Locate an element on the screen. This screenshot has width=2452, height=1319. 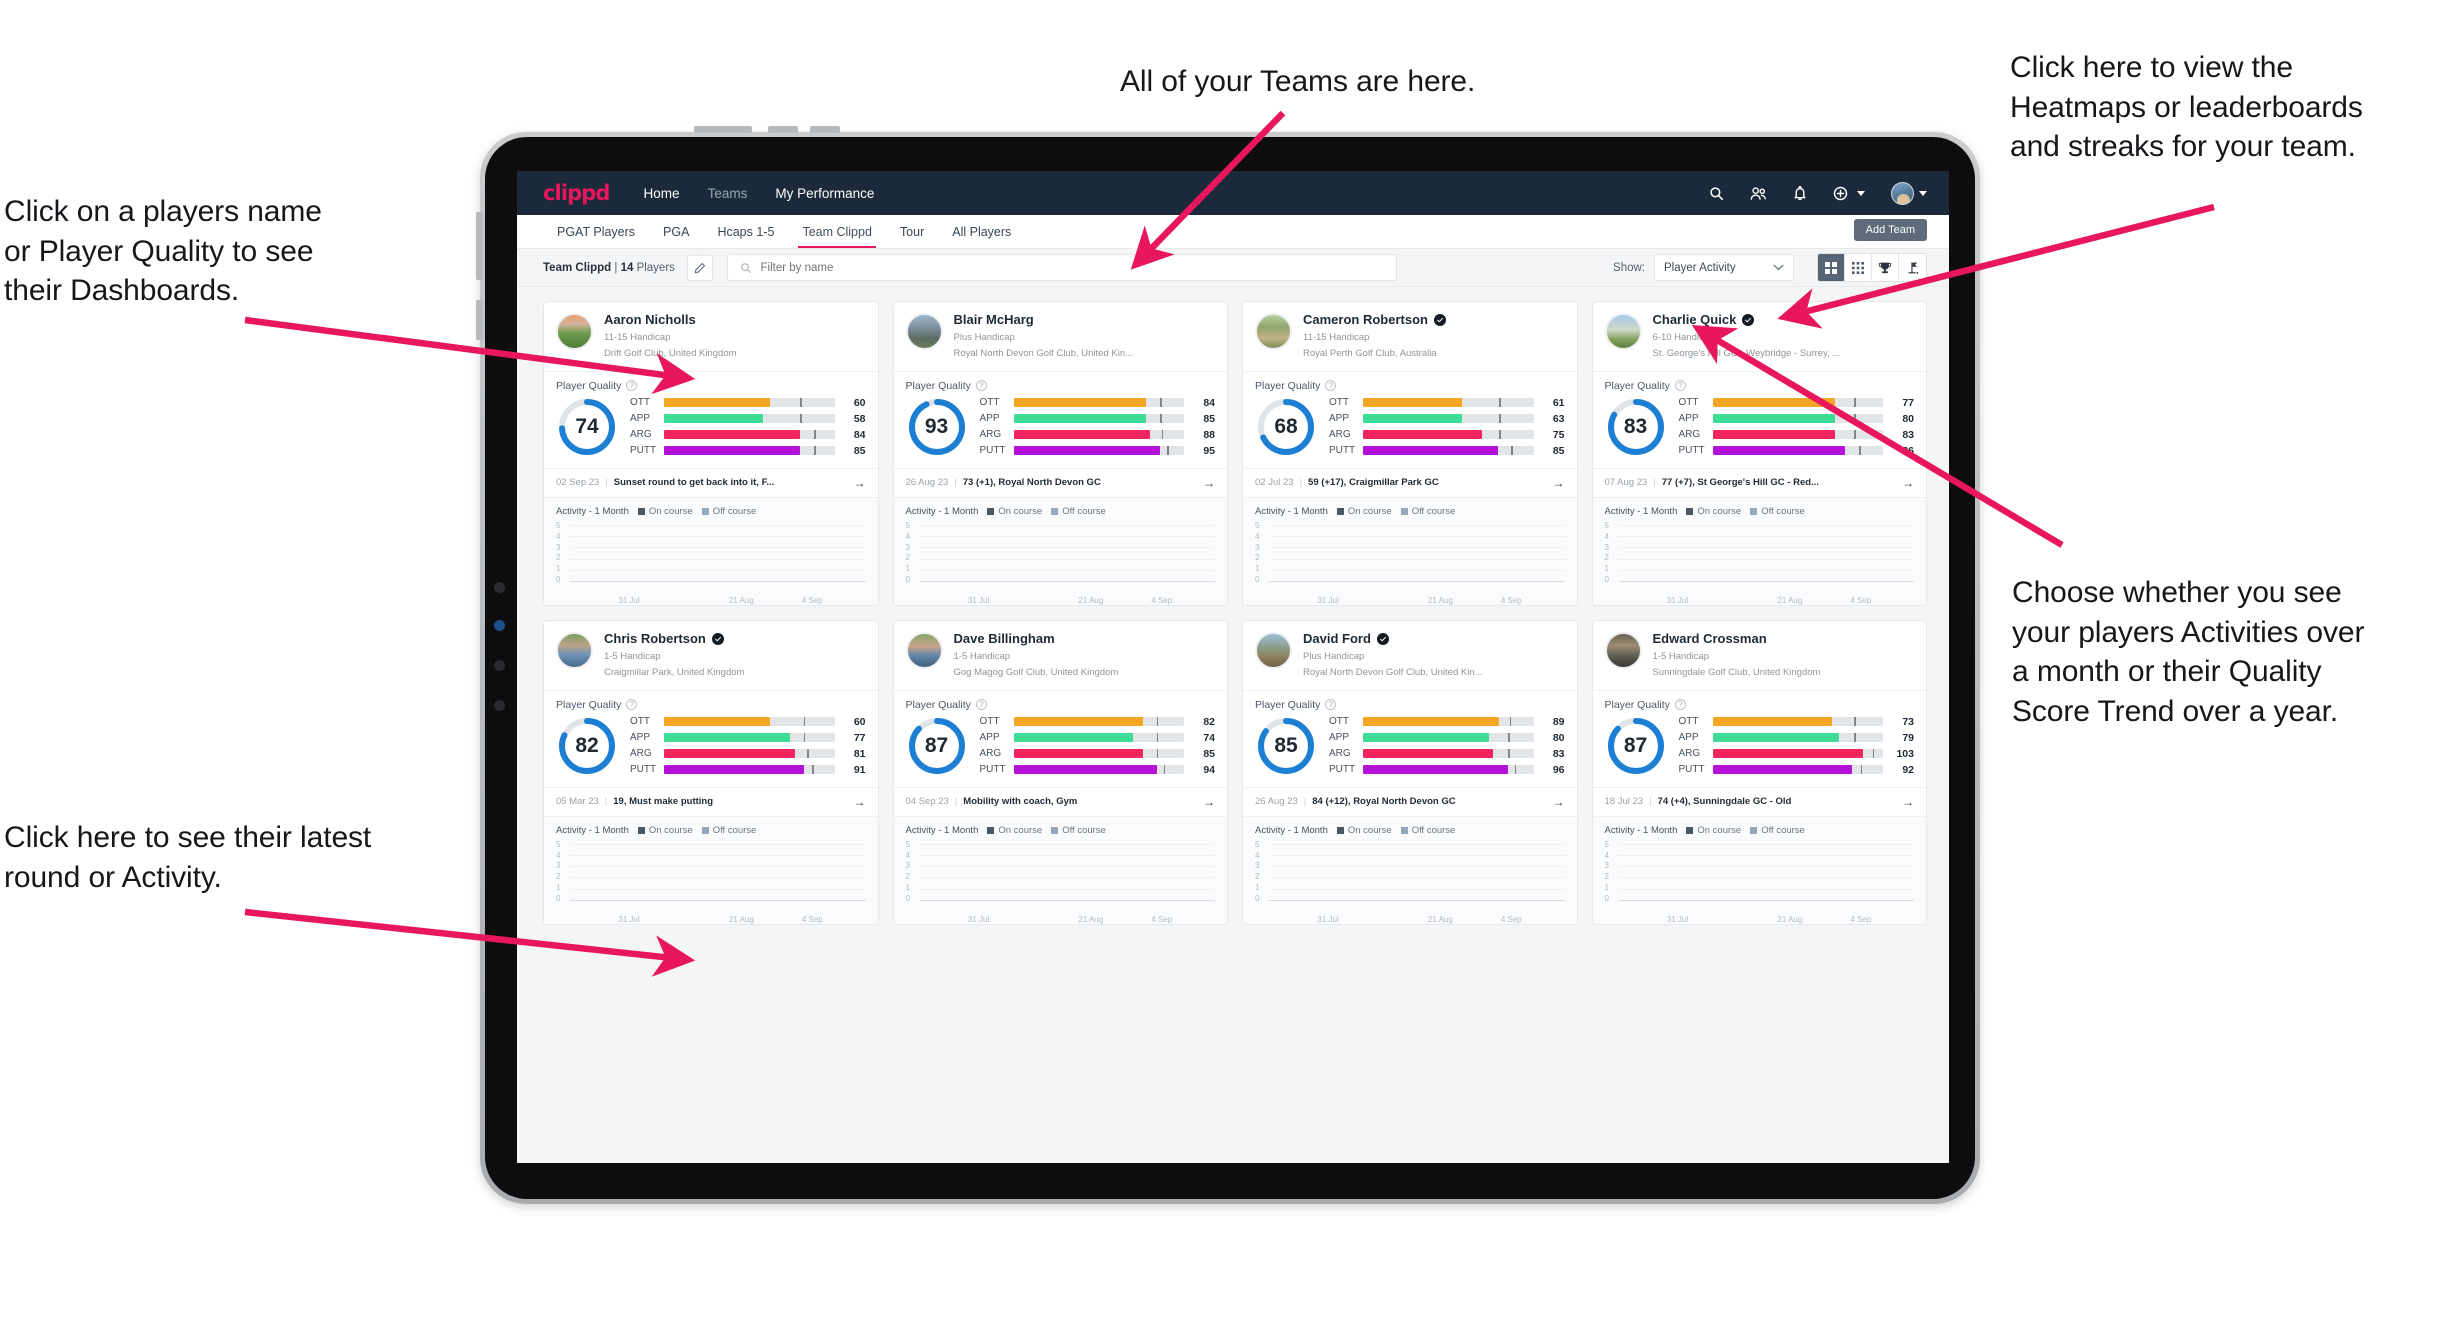
view-mode-dots is located at coordinates (1858, 267).